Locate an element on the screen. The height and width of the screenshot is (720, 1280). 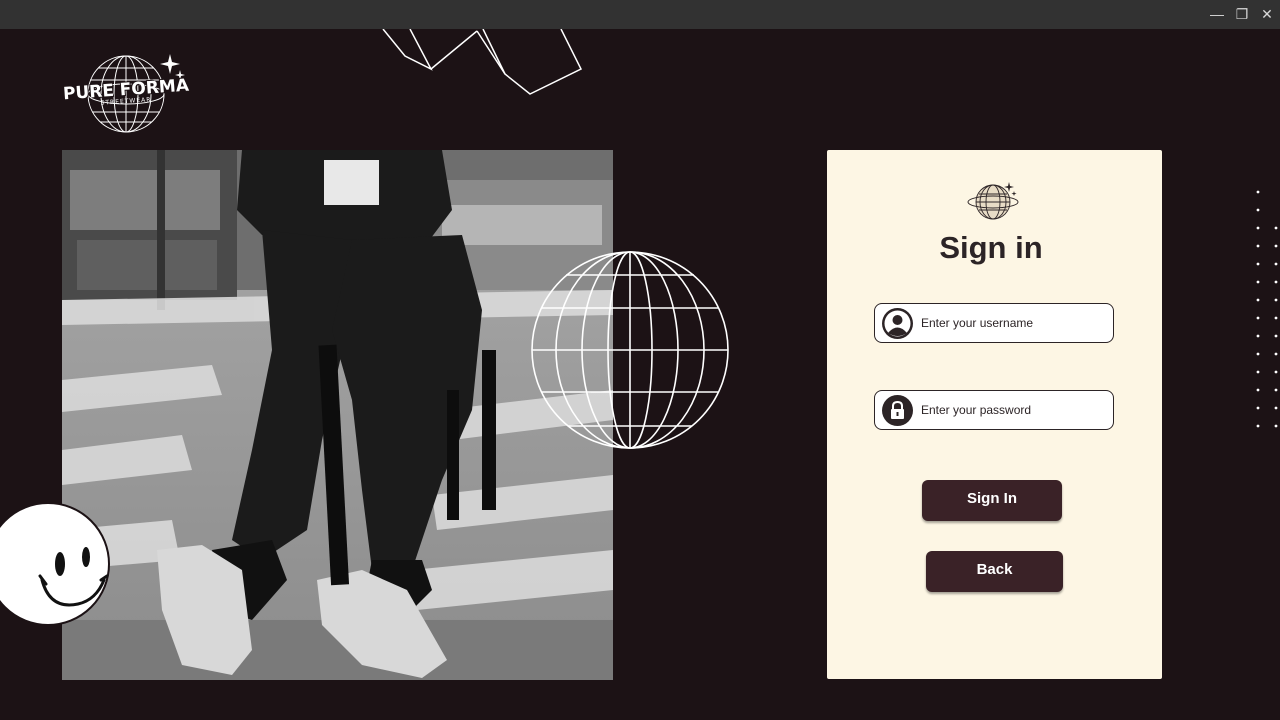
signin-button: Sign In is located at coordinates (992, 500).